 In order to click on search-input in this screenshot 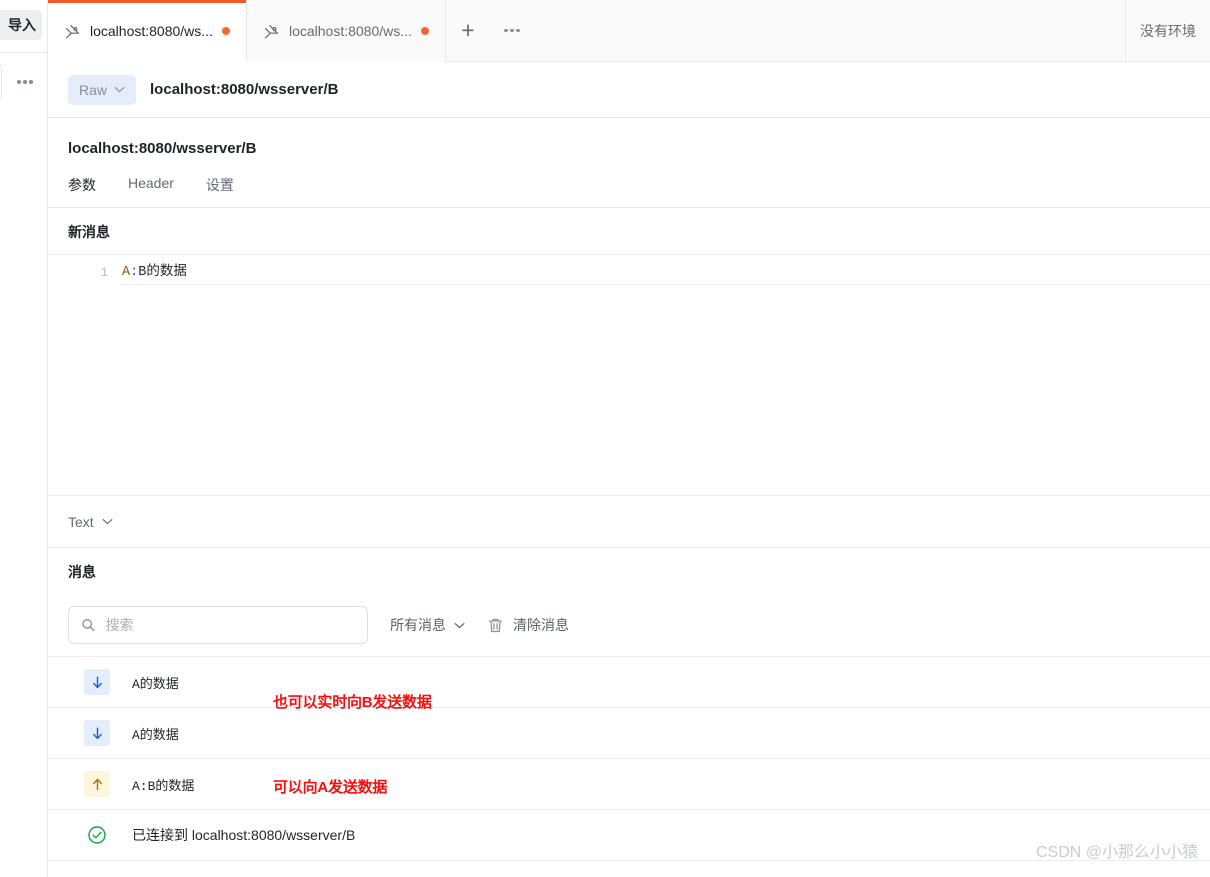, I will do `click(230, 625)`.